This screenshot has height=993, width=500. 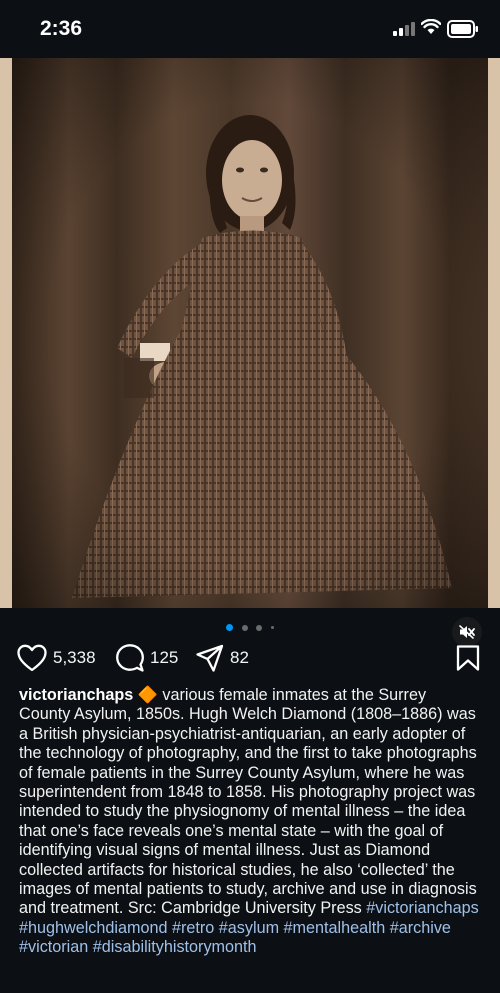 I want to click on comment-count: 125, so click(x=164, y=658).